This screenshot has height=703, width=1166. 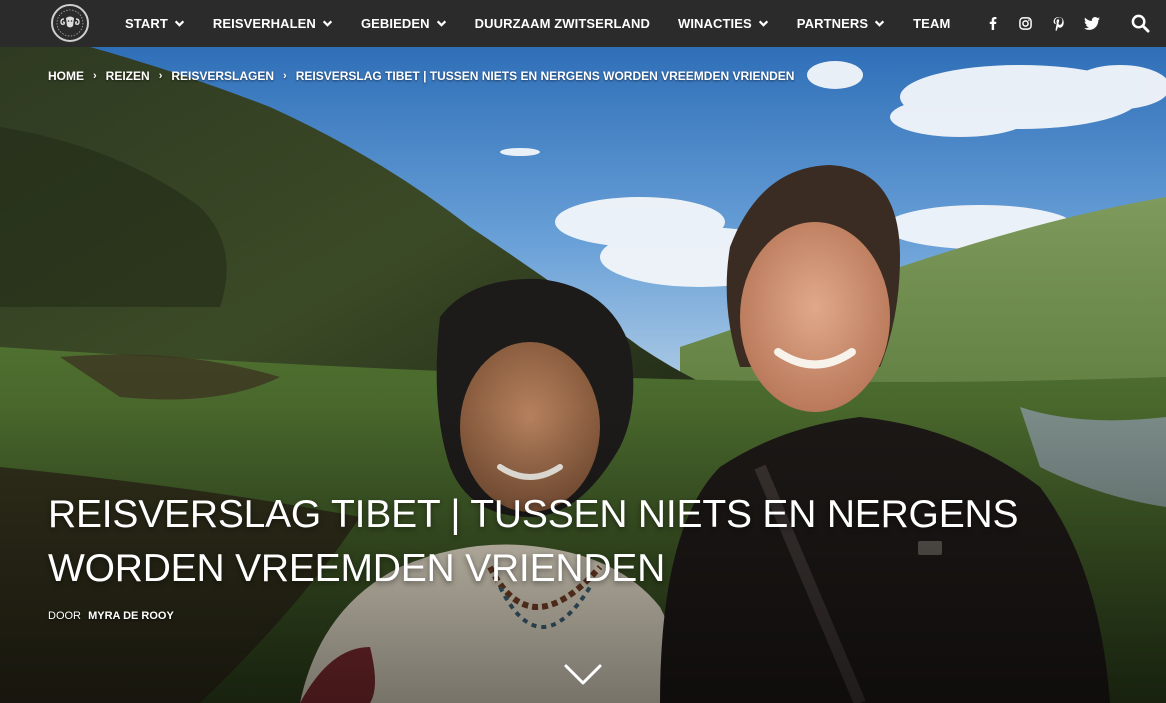 I want to click on menu-item-partners: PARTNERS, so click(x=841, y=23).